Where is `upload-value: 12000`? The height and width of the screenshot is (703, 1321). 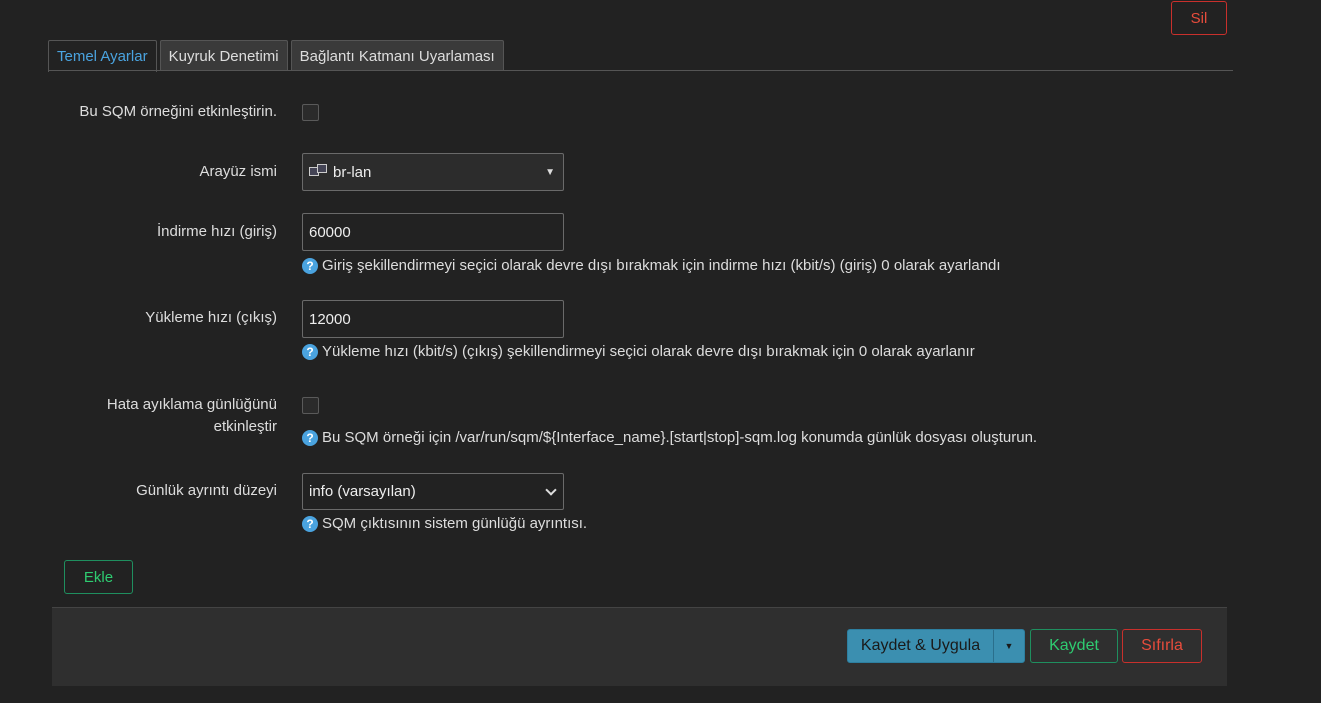 upload-value: 12000 is located at coordinates (330, 319).